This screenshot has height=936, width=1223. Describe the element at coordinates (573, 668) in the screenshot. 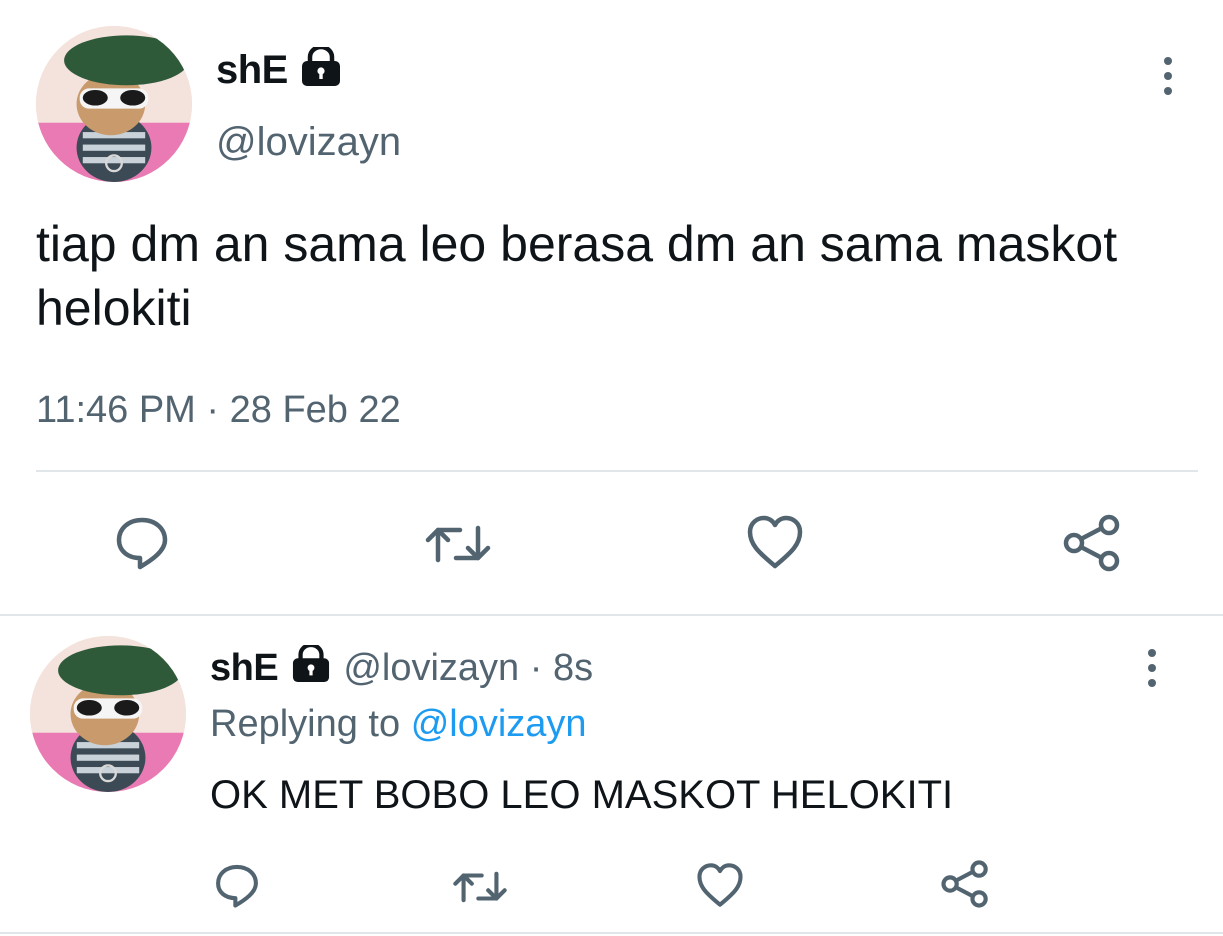

I see `tweet-age: 8s` at that location.